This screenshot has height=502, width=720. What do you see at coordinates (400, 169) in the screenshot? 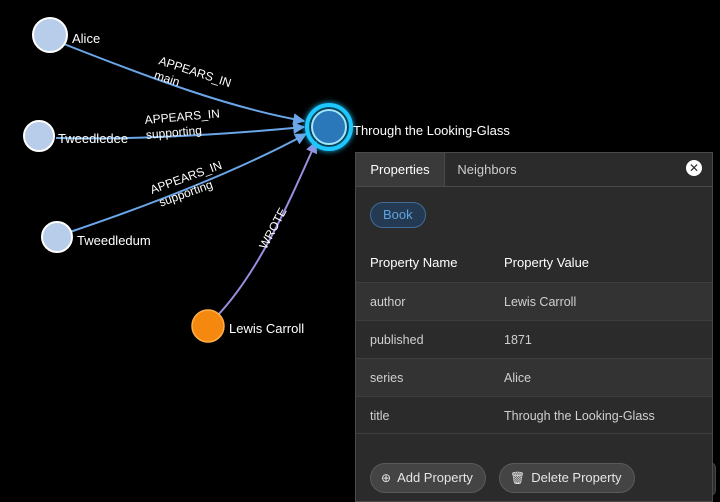
I see `tab-properties: Properties` at bounding box center [400, 169].